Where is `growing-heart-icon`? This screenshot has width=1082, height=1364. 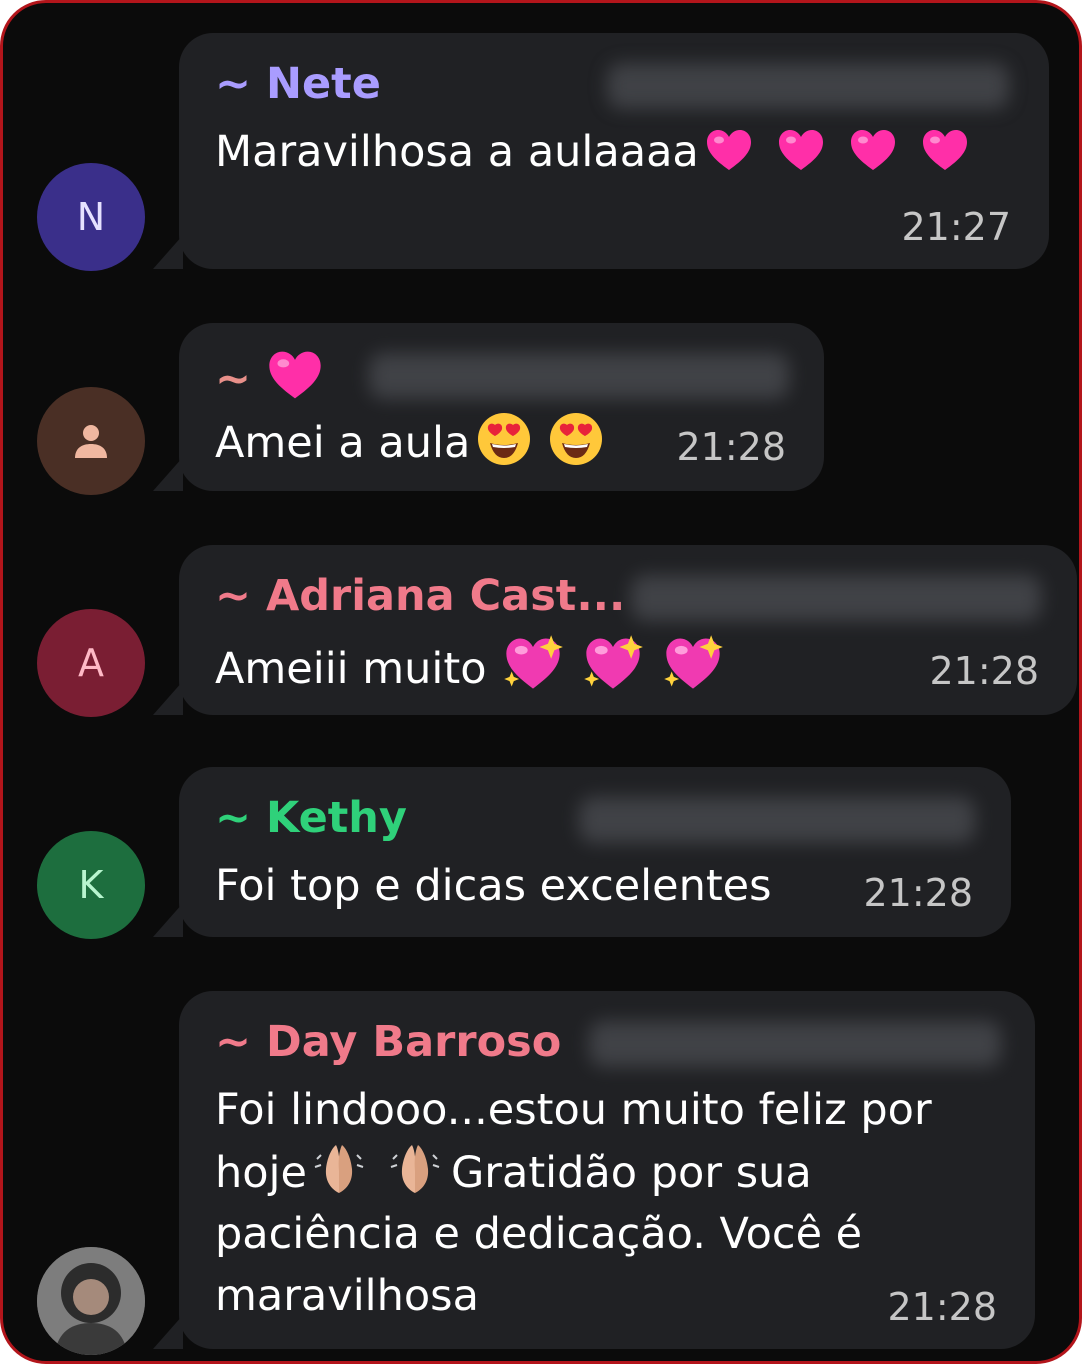
growing-heart-icon is located at coordinates (295, 375).